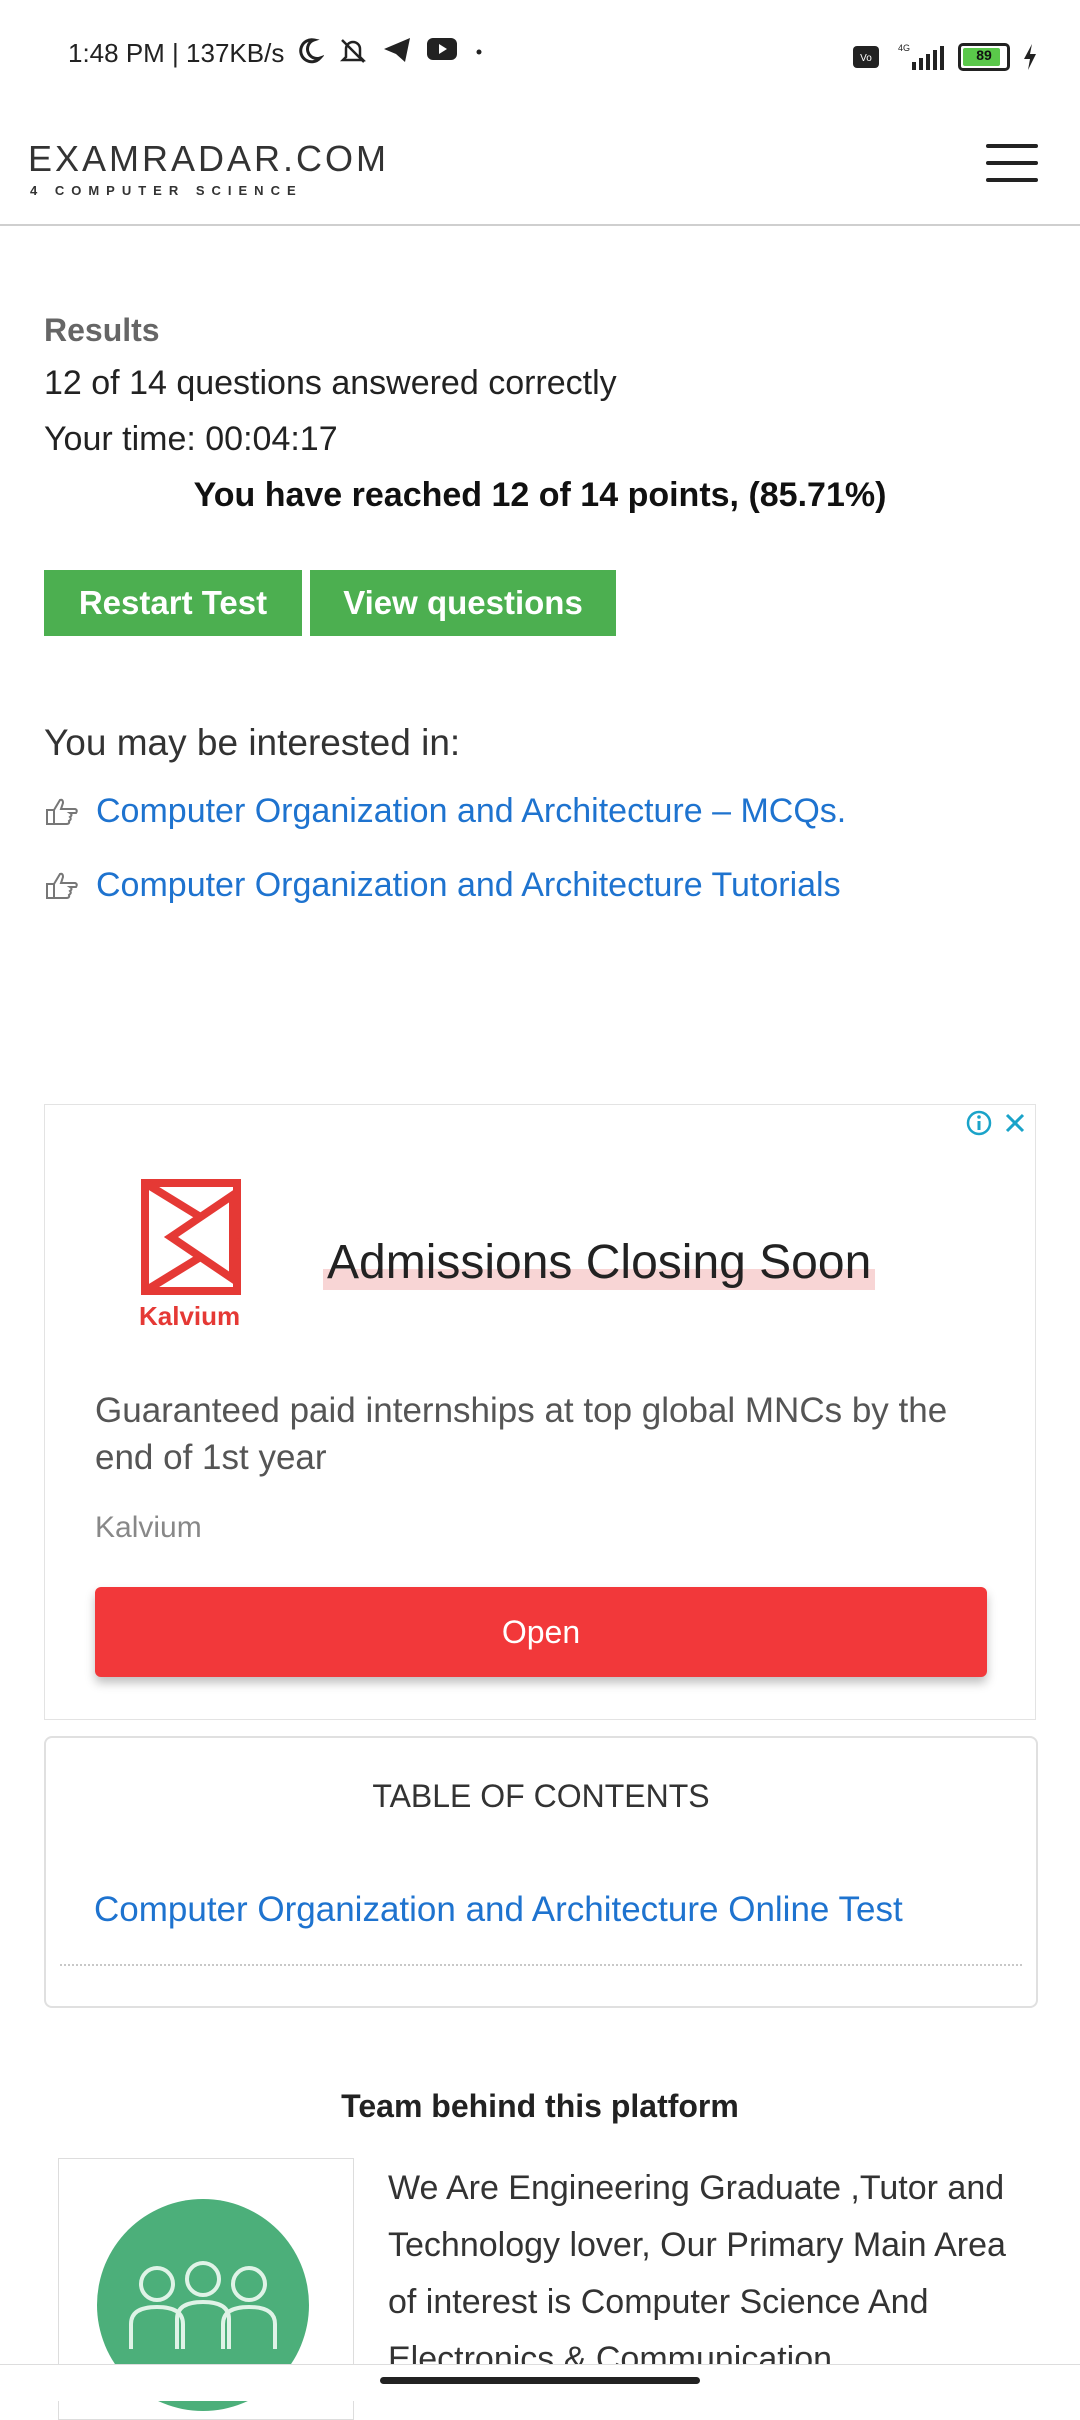 This screenshot has width=1080, height=2420. What do you see at coordinates (479, 52) in the screenshot?
I see `dot-icon` at bounding box center [479, 52].